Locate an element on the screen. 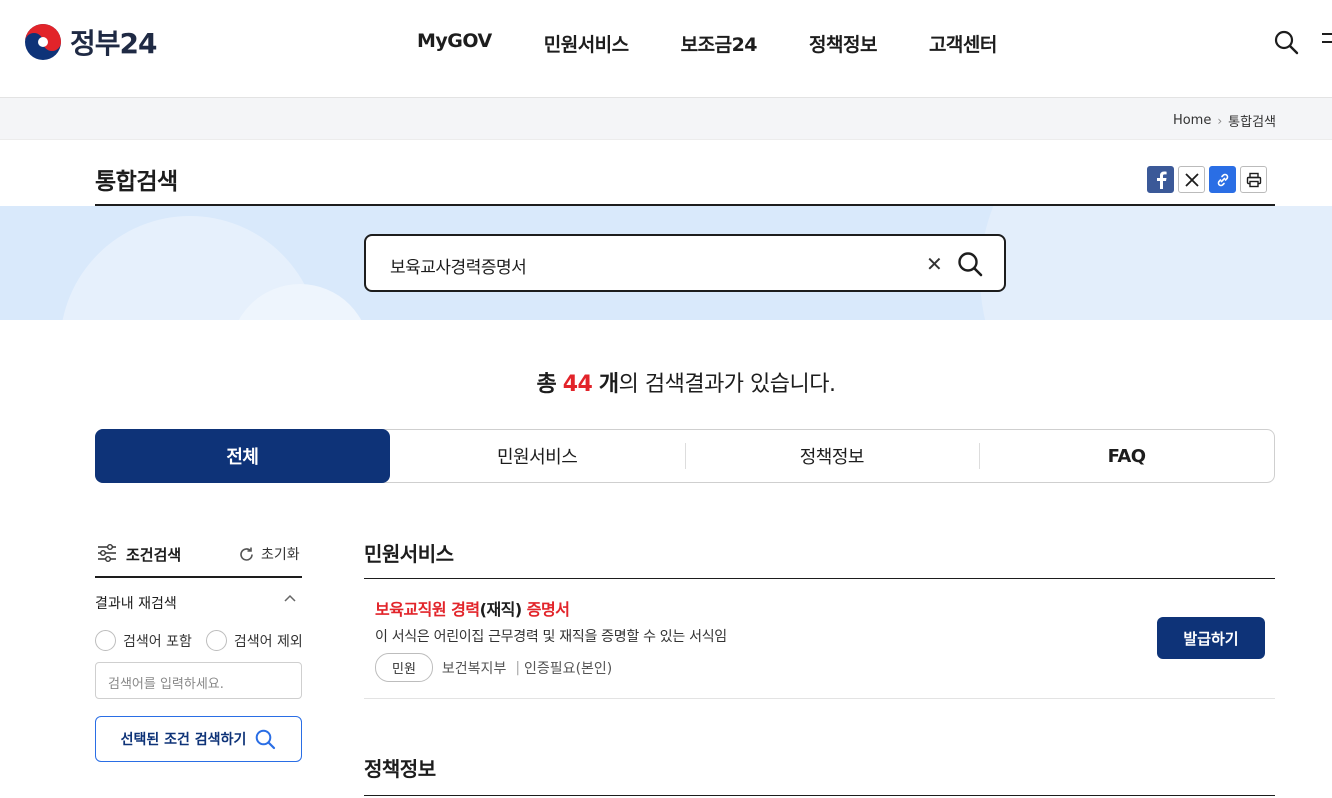 This screenshot has height=798, width=1332. chevron-right-icon: › is located at coordinates (1220, 120).